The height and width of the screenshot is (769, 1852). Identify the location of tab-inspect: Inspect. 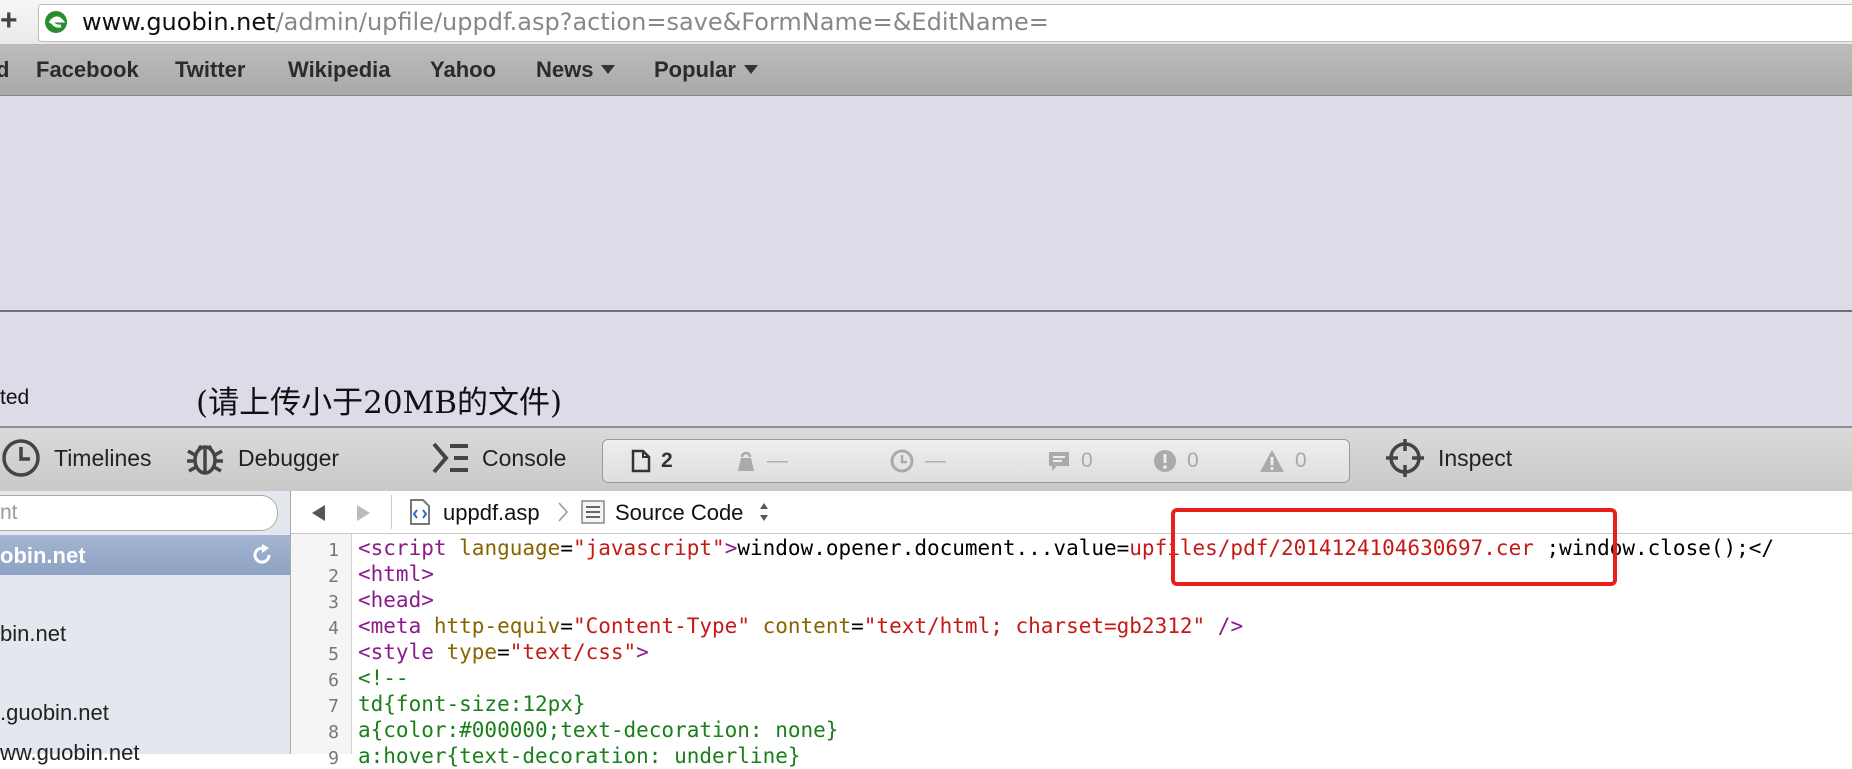
(1448, 458).